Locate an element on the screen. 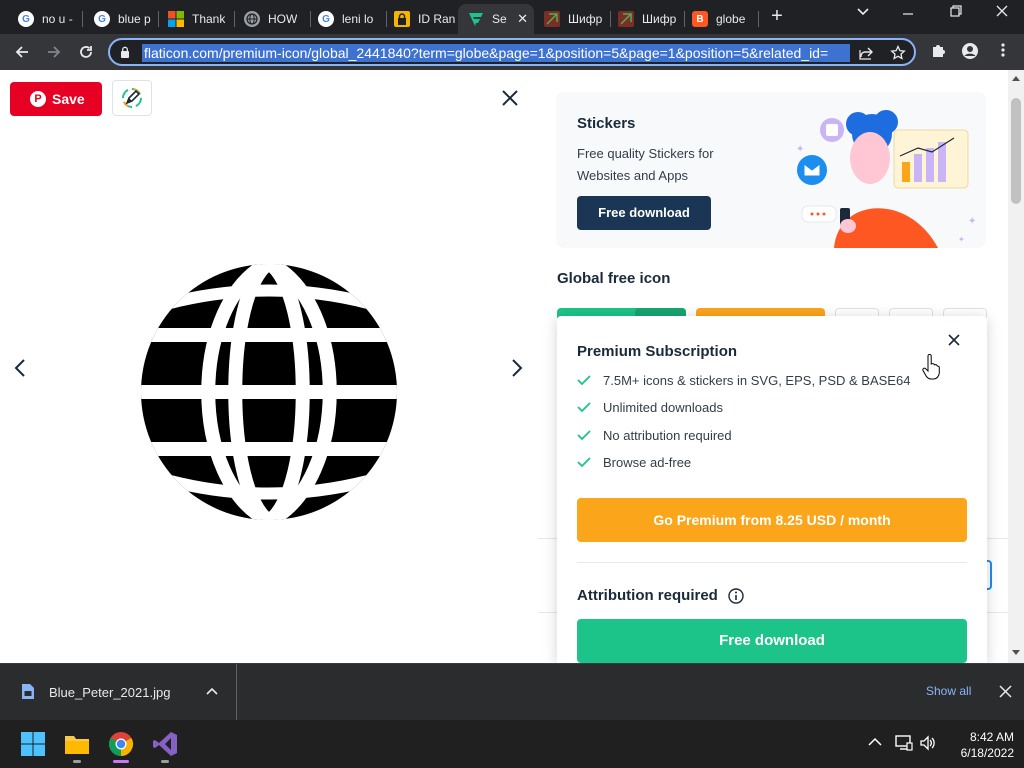 The width and height of the screenshot is (1024, 768). pinterest-save-button: P Save is located at coordinates (56, 99).